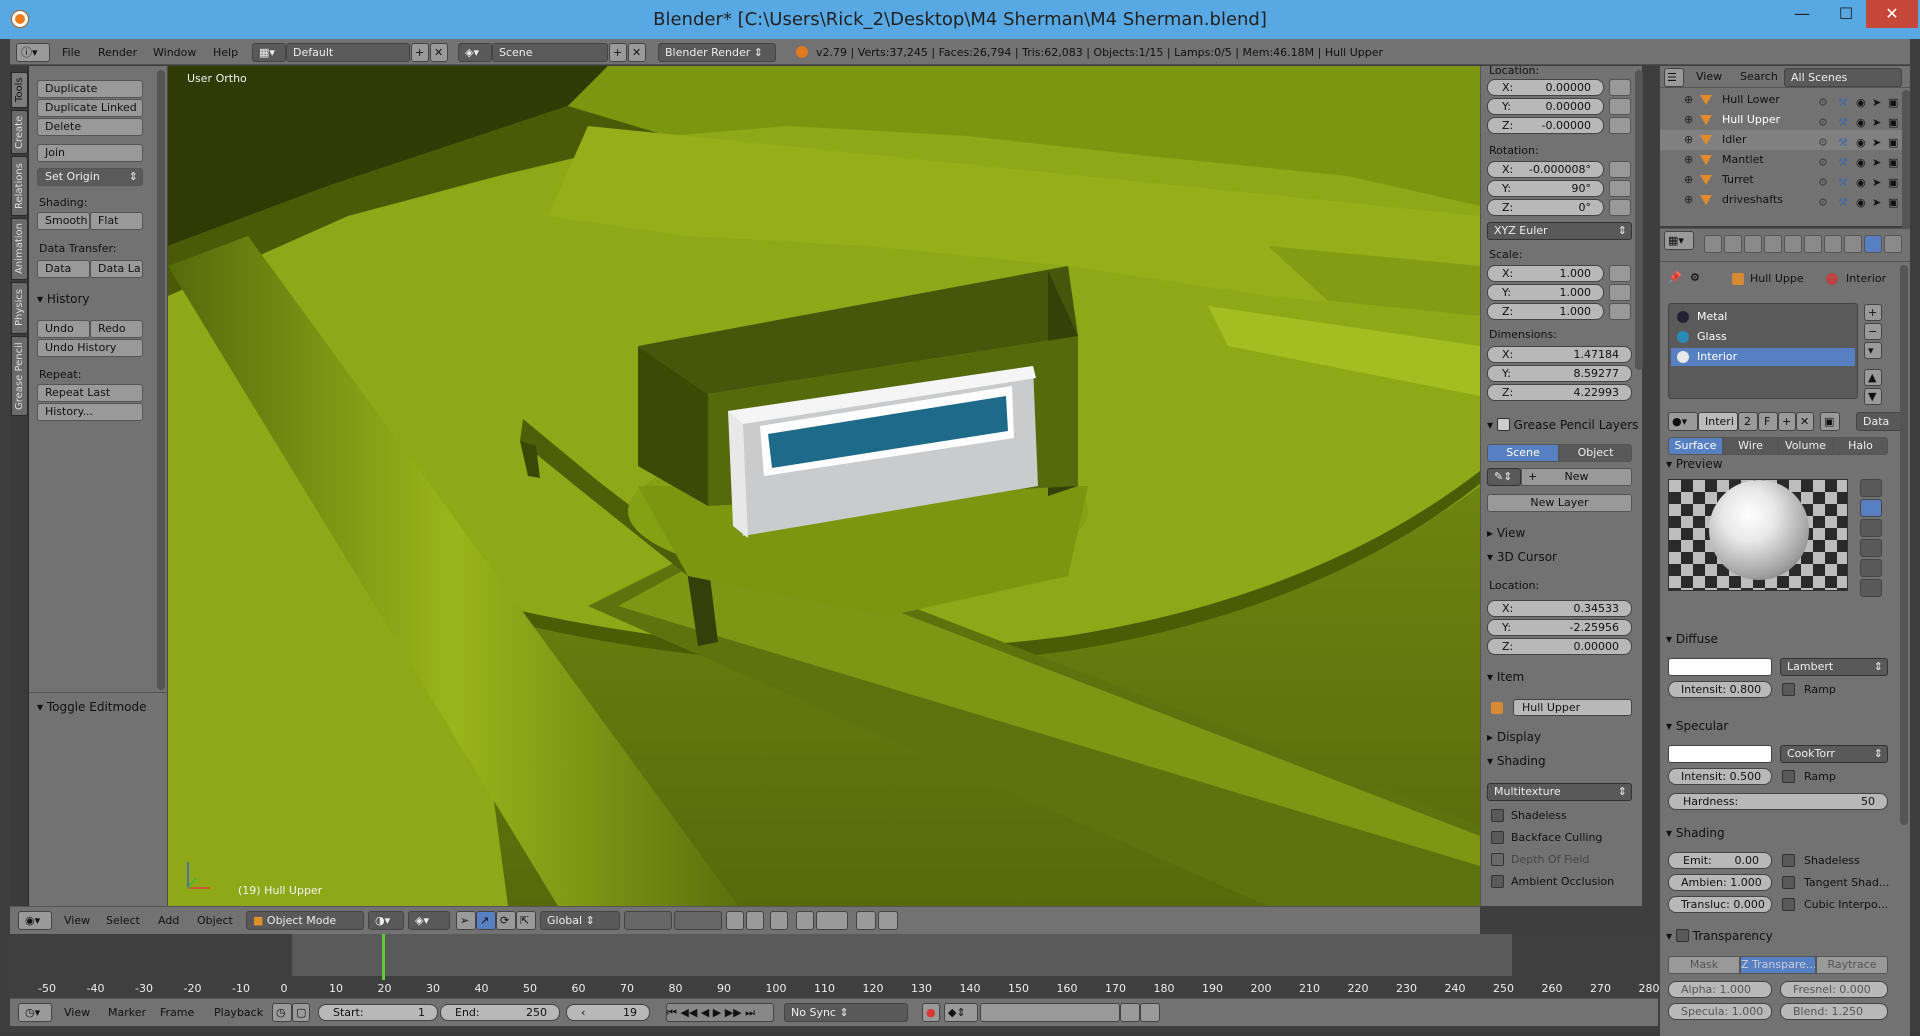 Image resolution: width=1920 pixels, height=1036 pixels. Describe the element at coordinates (580, 920) in the screenshot. I see `transform-orientation-select: Global ⇕` at that location.